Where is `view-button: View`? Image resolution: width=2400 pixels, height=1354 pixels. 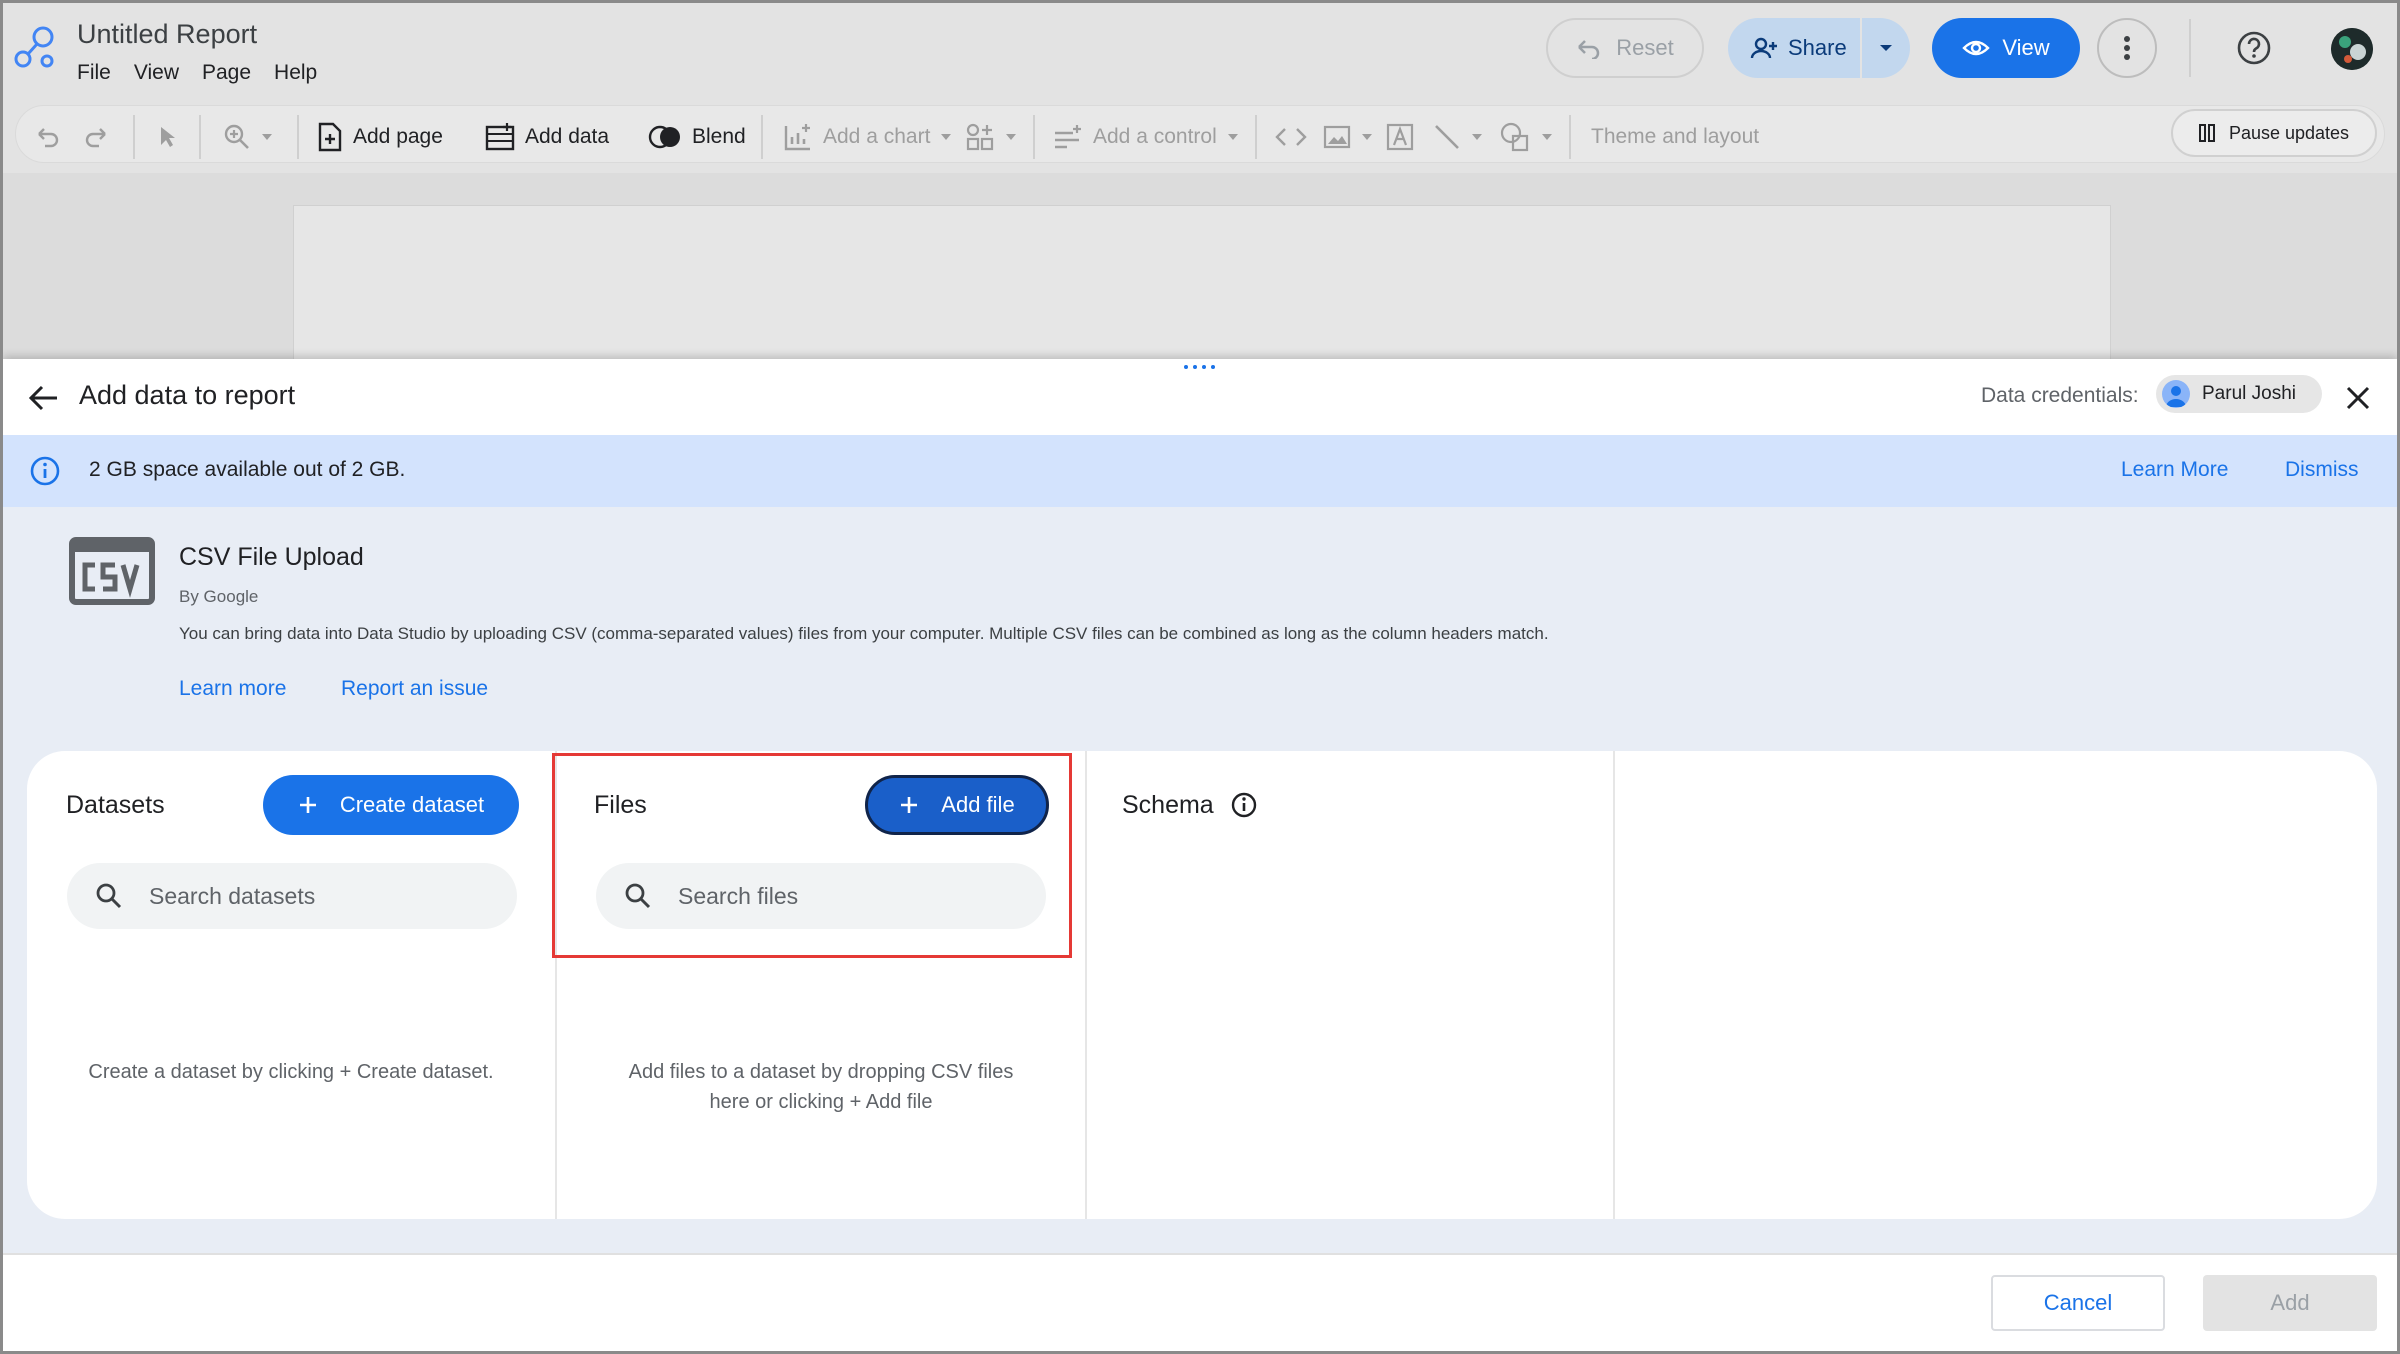
view-button: View is located at coordinates (2006, 48).